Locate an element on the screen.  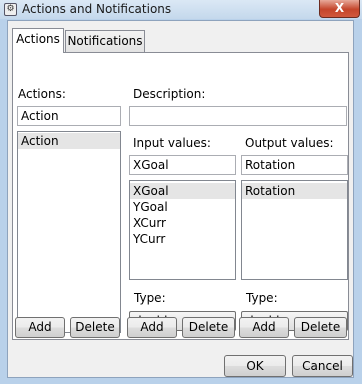
close-button: X is located at coordinates (339, 9).